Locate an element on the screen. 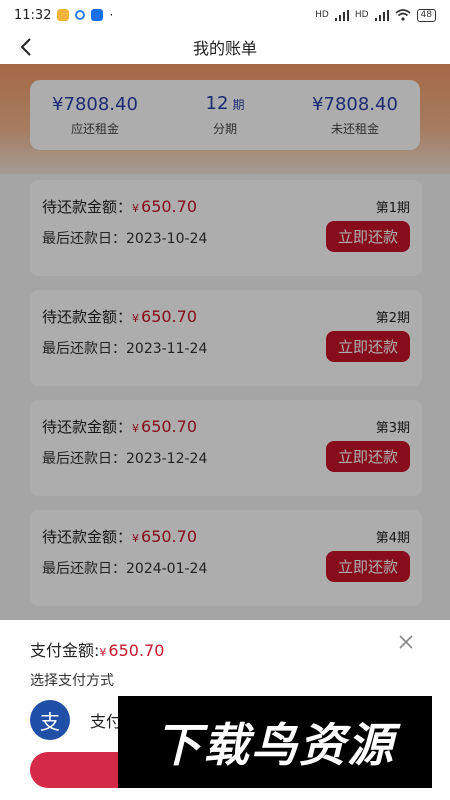 This screenshot has height=800, width=450. currency-symbol: ¥ is located at coordinates (103, 652).